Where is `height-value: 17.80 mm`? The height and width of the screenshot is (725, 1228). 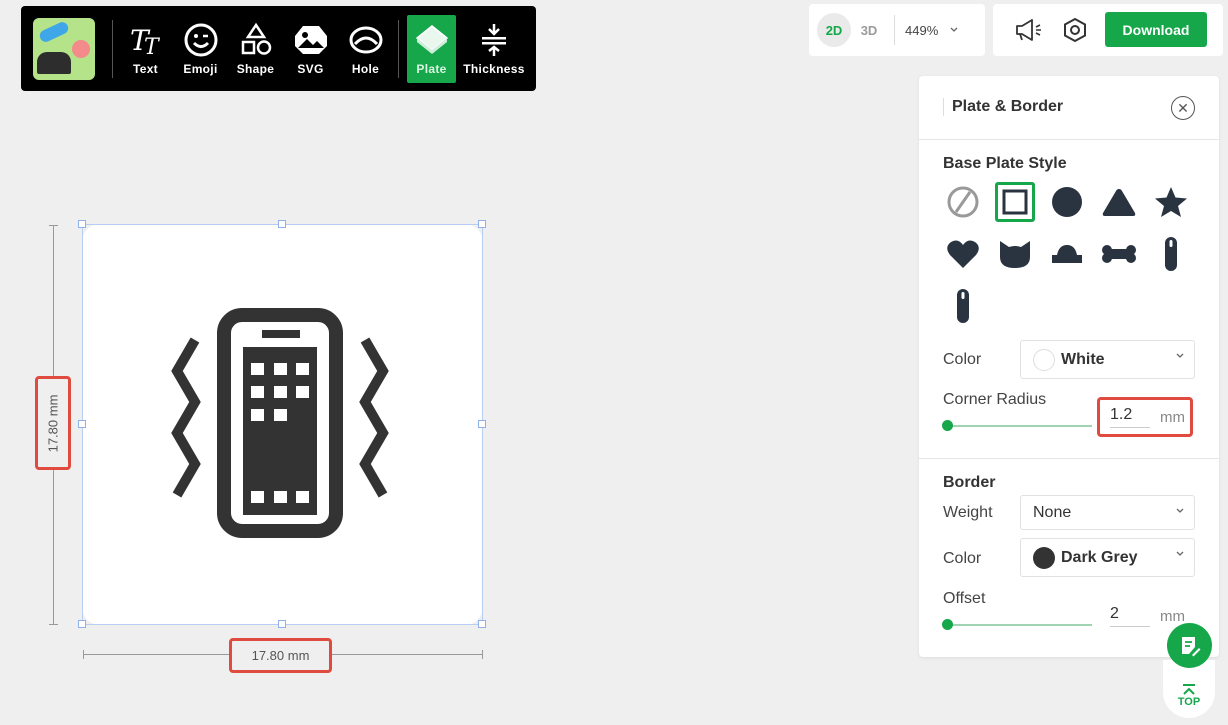 height-value: 17.80 mm is located at coordinates (53, 423).